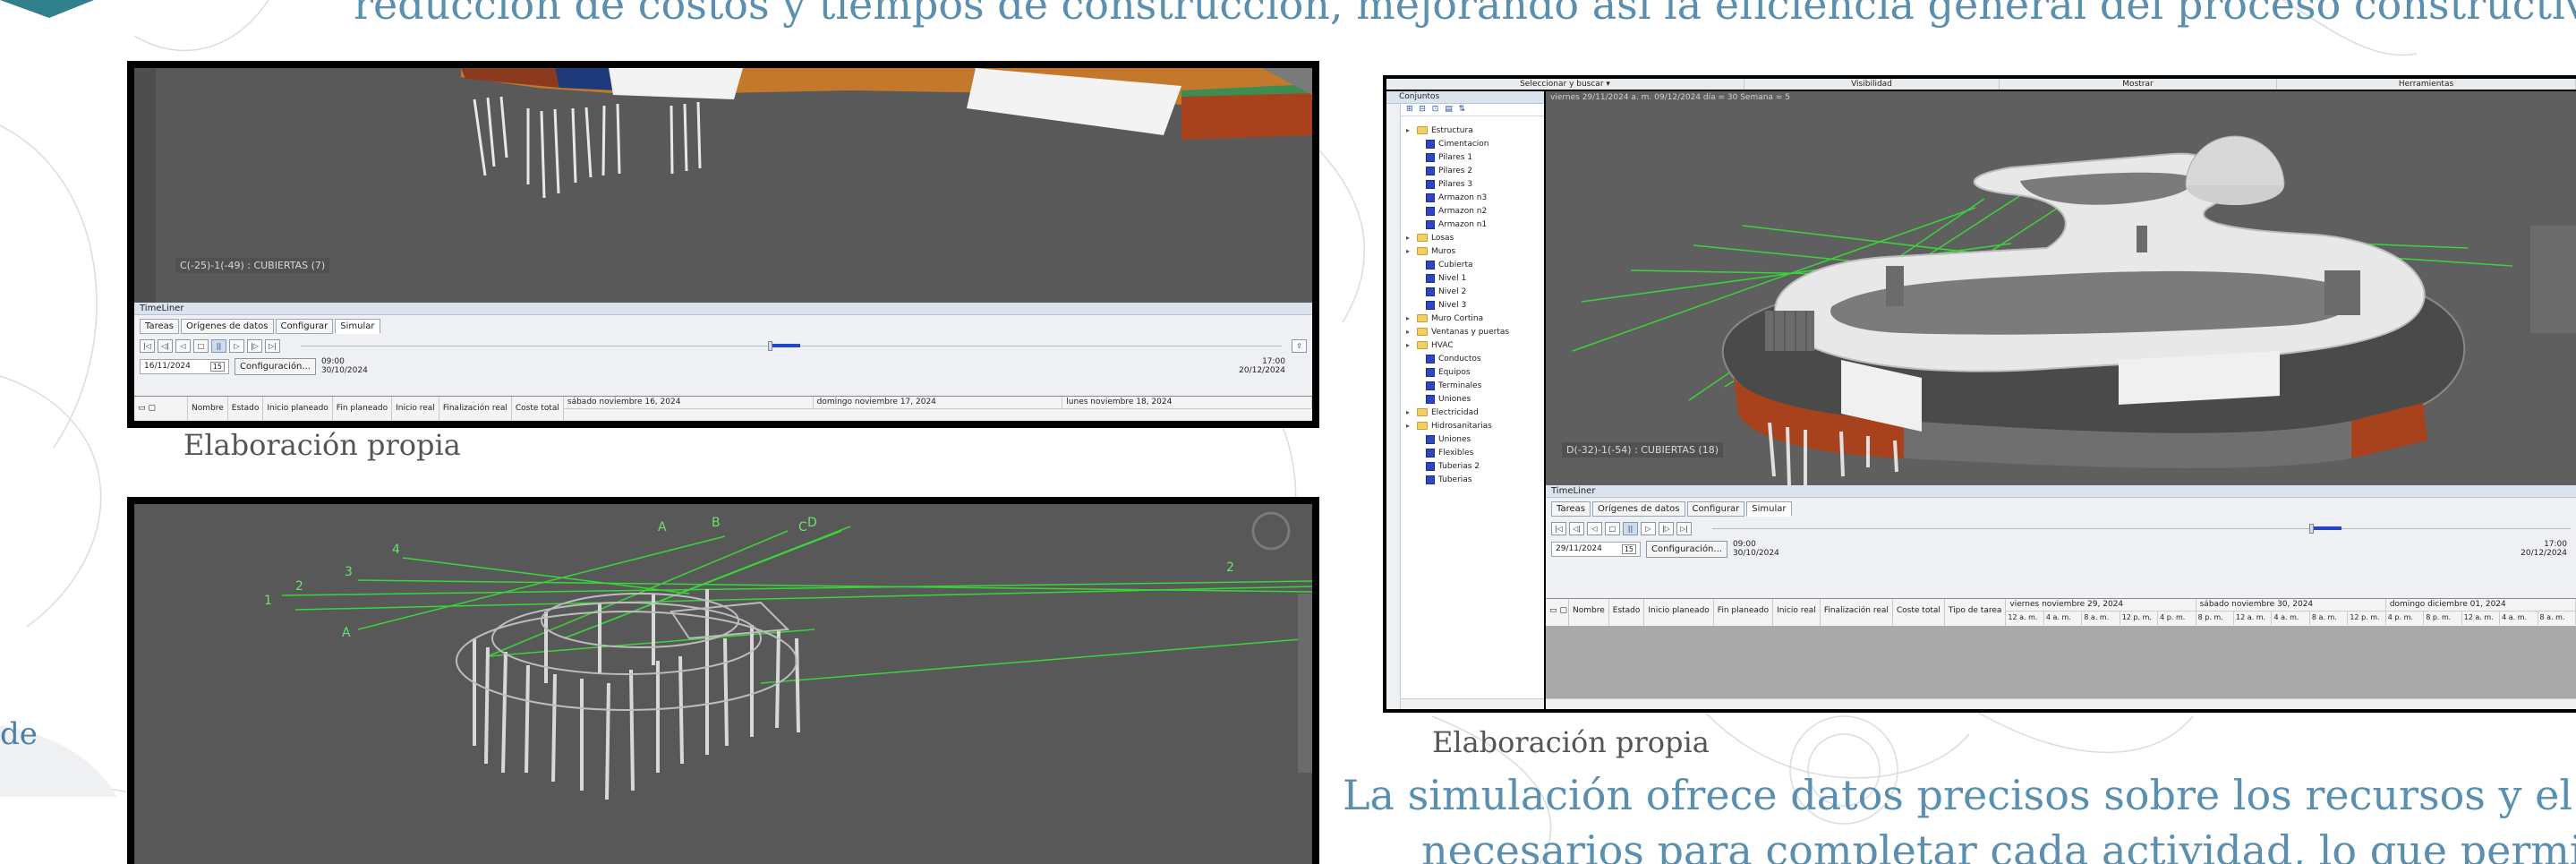 The height and width of the screenshot is (864, 2576). I want to click on tree-set: Cimentacion, so click(1474, 143).